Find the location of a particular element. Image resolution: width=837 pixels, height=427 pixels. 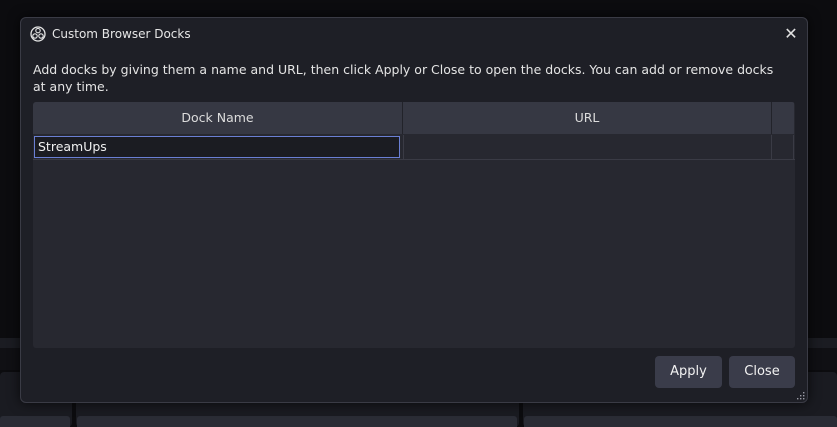

column-header-actions is located at coordinates (783, 118).